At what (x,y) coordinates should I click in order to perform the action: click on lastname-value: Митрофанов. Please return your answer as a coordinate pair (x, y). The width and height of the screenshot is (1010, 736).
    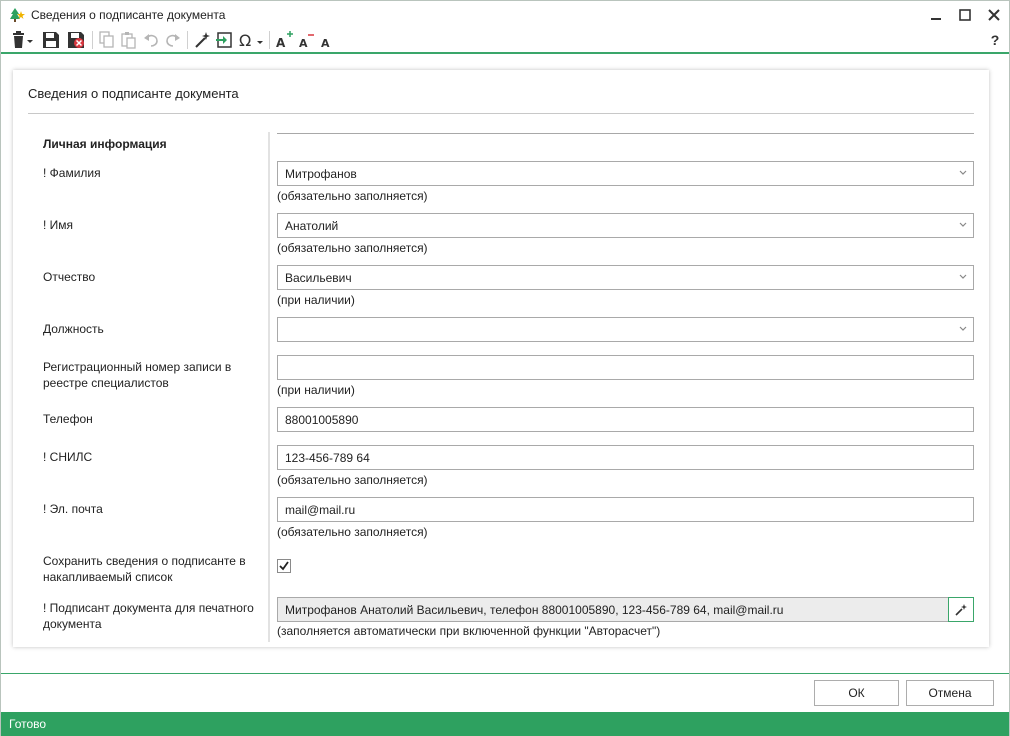
    Looking at the image, I should click on (321, 174).